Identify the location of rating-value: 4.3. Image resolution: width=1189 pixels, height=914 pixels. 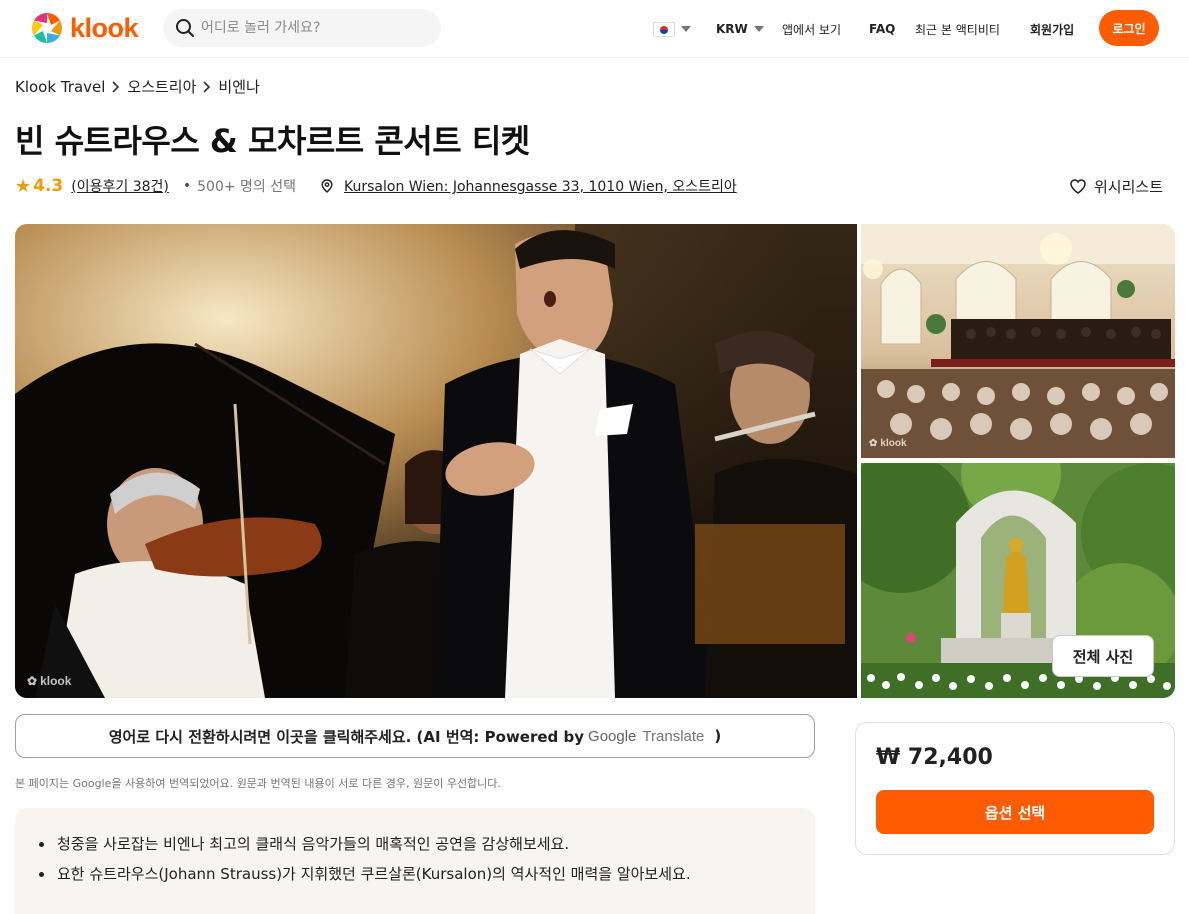
(48, 186).